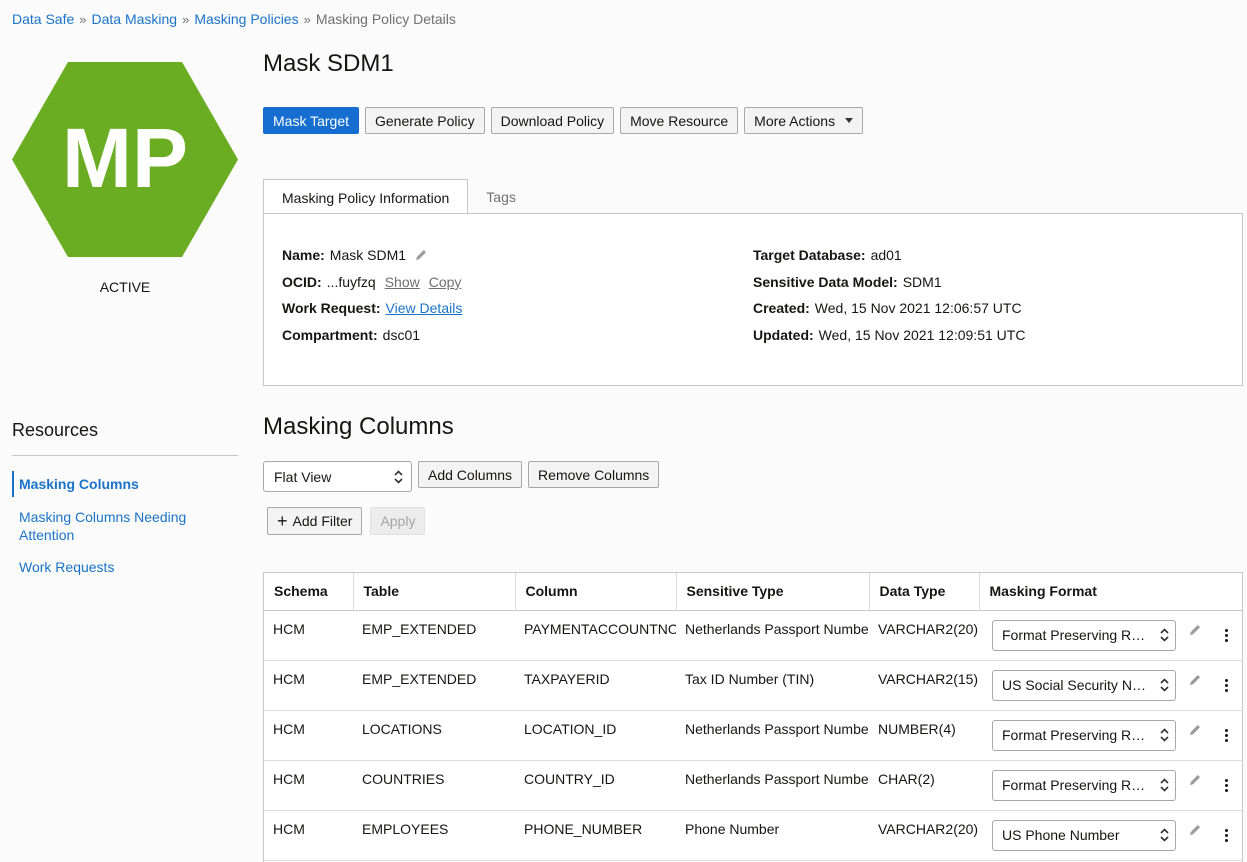 Image resolution: width=1247 pixels, height=862 pixels. What do you see at coordinates (772, 835) in the screenshot?
I see `cell-sensitive-type: Phone Number` at bounding box center [772, 835].